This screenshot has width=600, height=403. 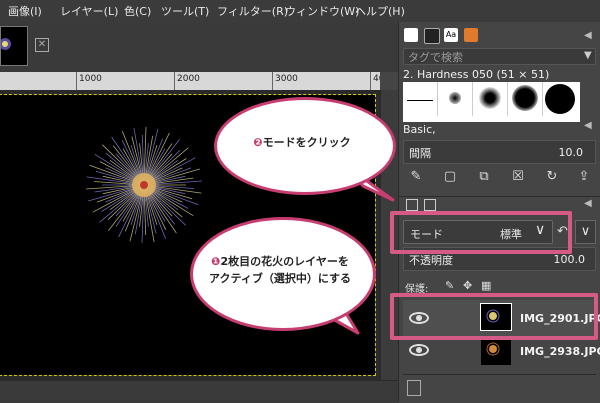 I want to click on callout-tails, so click(x=356, y=249).